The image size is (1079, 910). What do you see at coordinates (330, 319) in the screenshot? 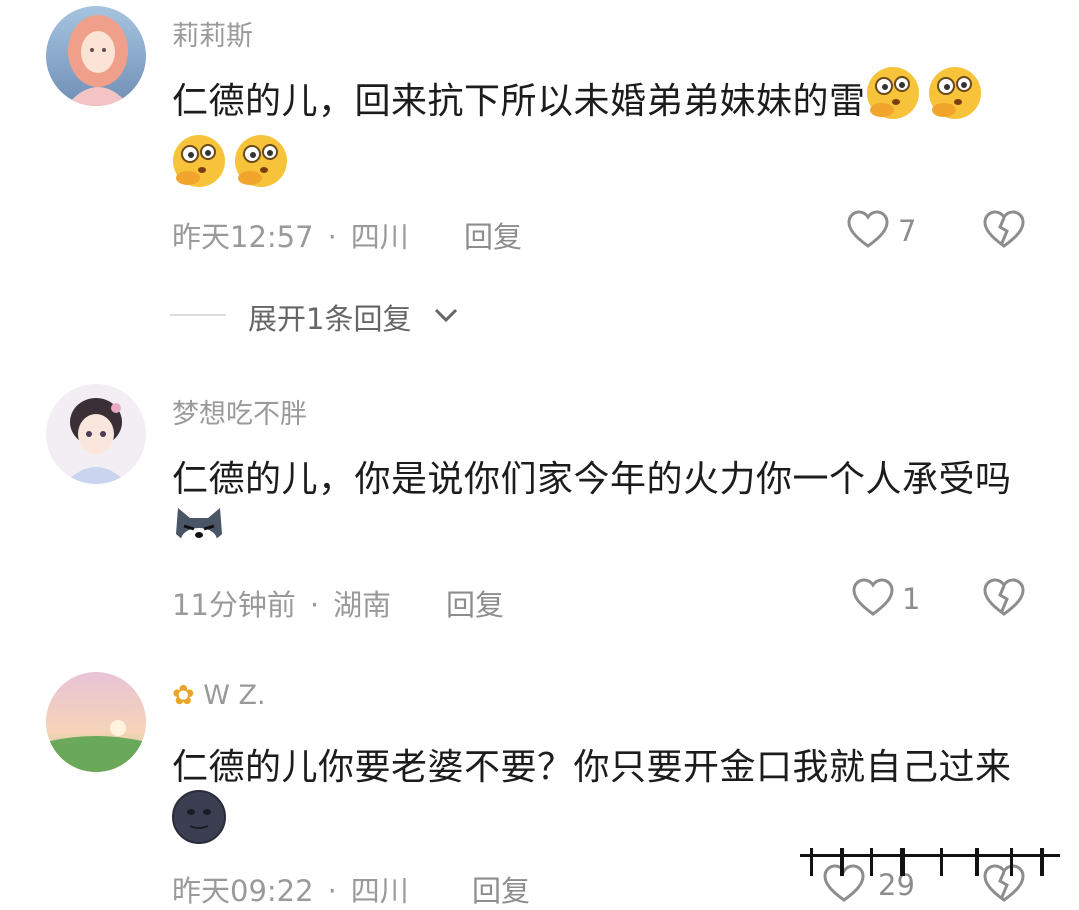
I see `expand-replies-label: 展开1条回复` at bounding box center [330, 319].